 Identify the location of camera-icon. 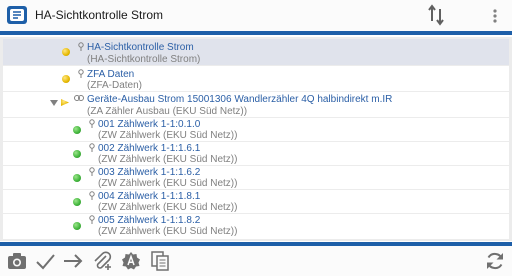
(17, 261).